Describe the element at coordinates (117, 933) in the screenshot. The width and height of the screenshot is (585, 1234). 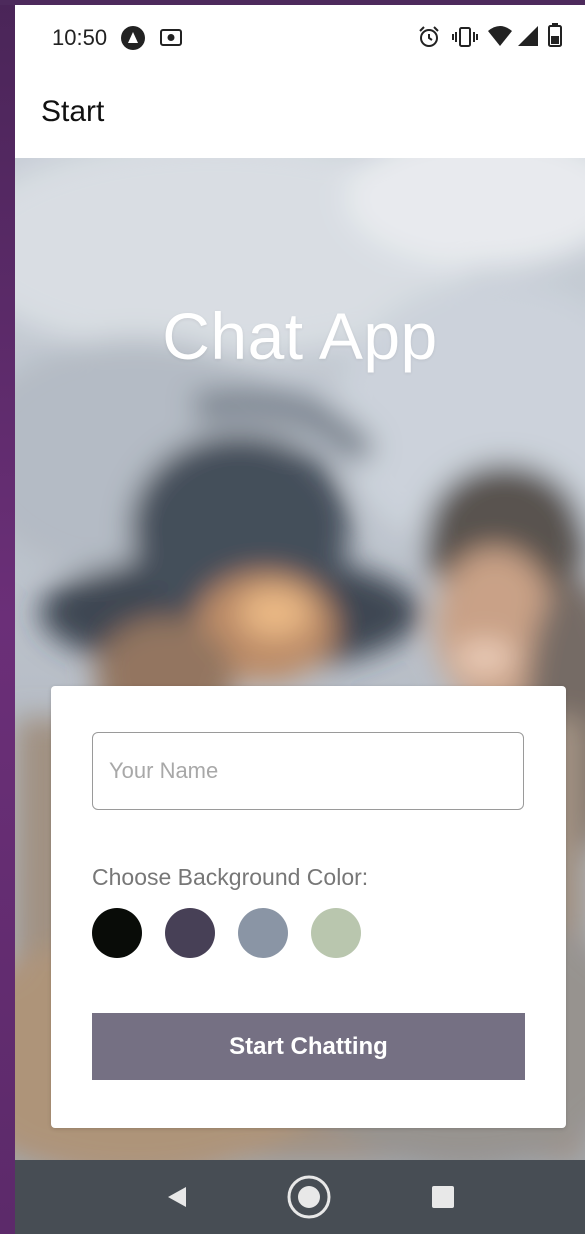
I see `color-swatch-black` at that location.